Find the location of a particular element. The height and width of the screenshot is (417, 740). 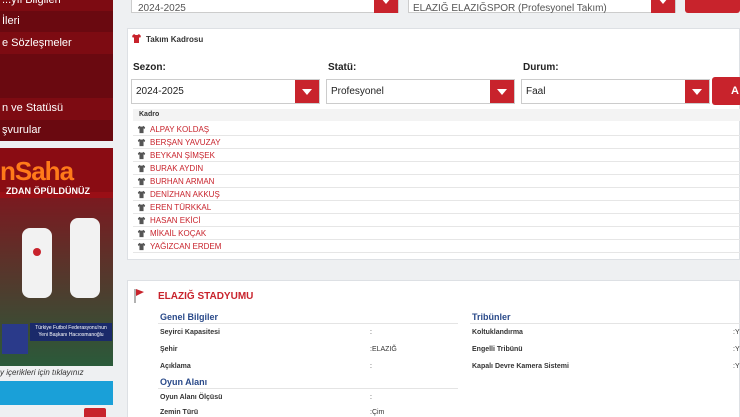

sidebar-item-blank is located at coordinates (56, 76).